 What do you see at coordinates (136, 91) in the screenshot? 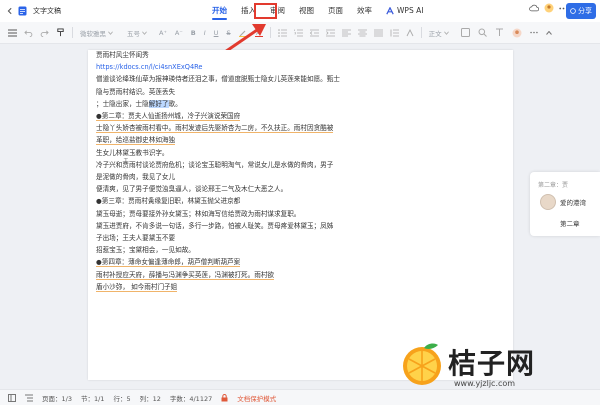
I see `doc-line: 隐与贾雨村结识。英莲丢失` at bounding box center [136, 91].